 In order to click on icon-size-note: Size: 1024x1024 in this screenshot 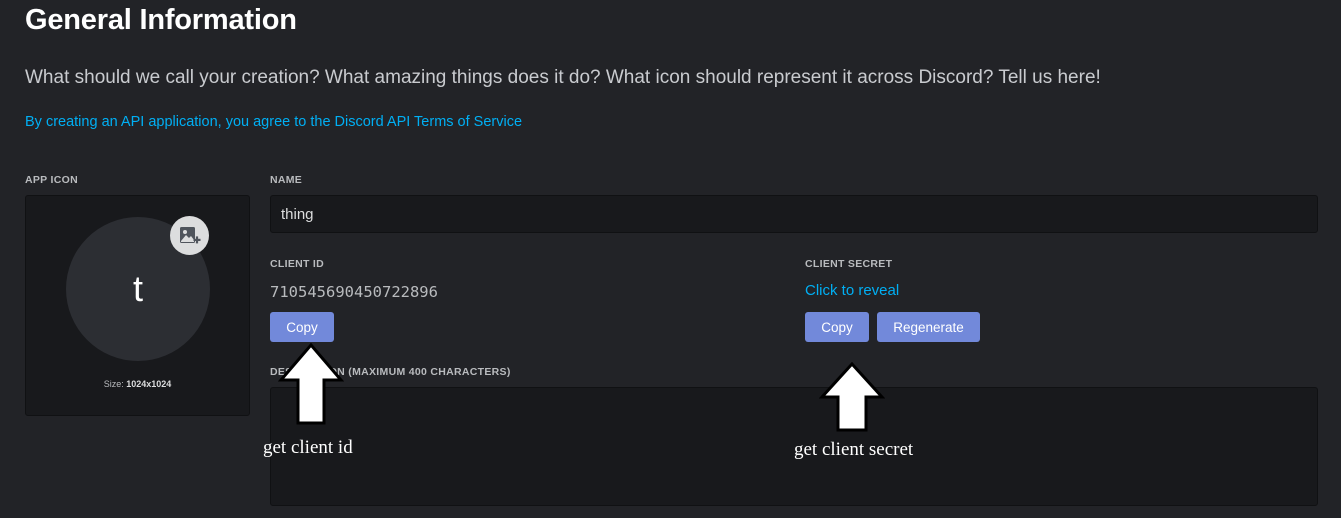, I will do `click(137, 384)`.